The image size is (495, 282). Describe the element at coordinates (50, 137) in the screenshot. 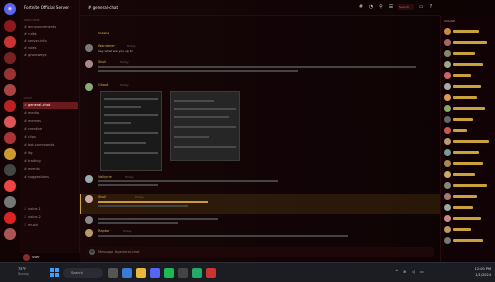

I see `channel-item: # clips` at that location.